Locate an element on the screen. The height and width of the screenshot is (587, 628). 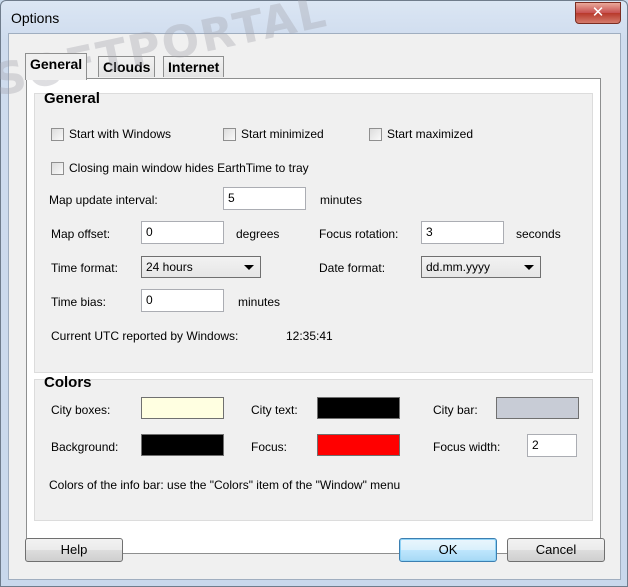
close-button: ✕ is located at coordinates (598, 13).